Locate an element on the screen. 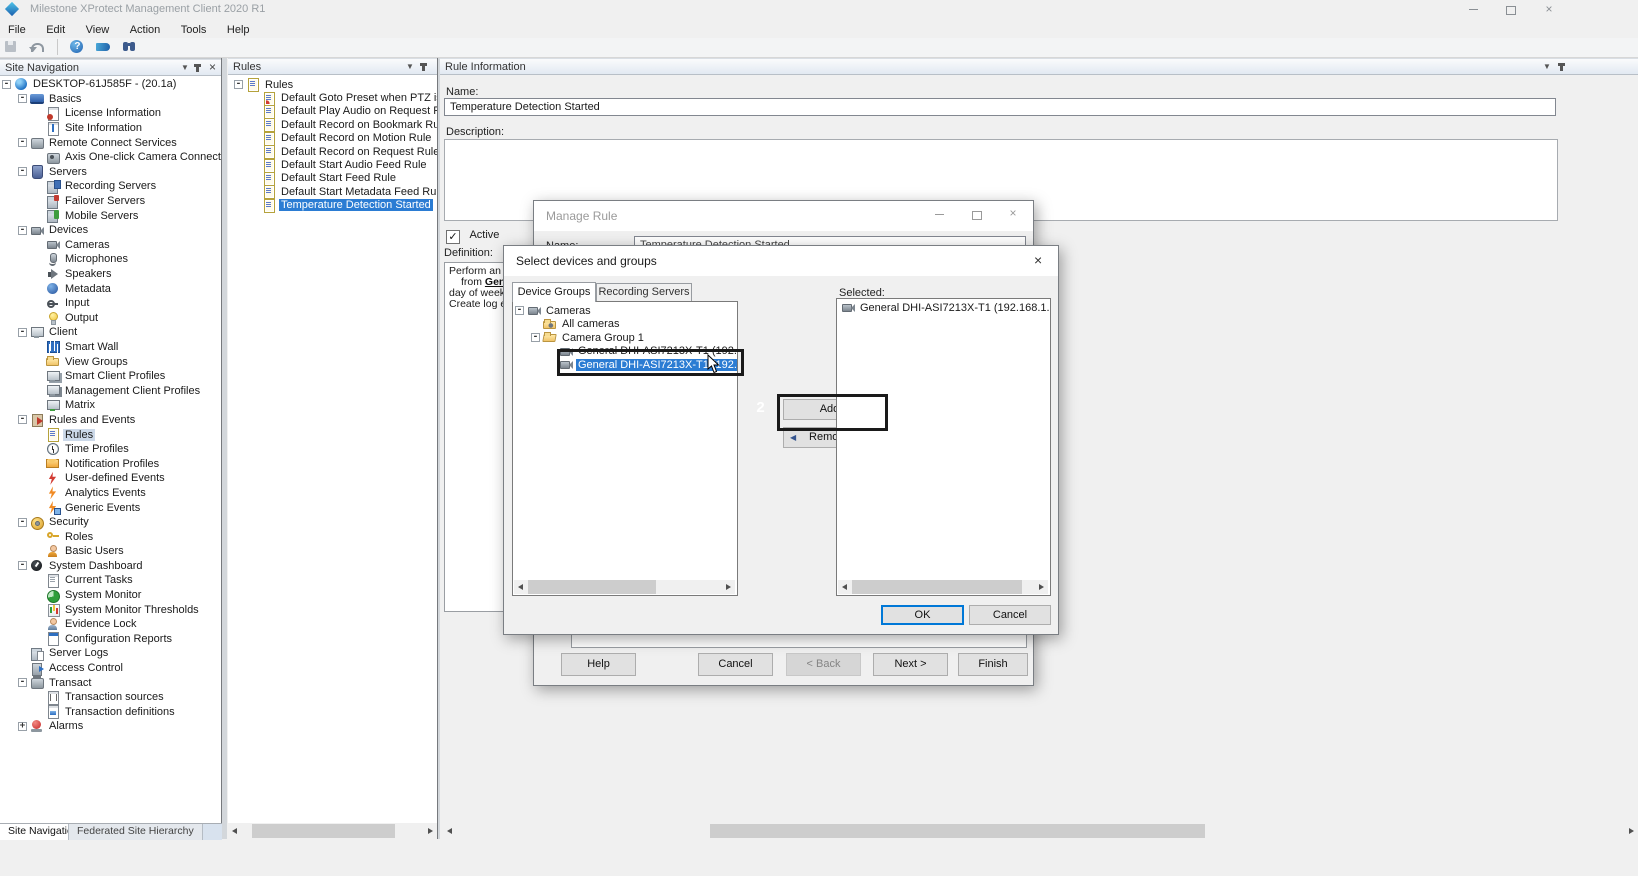 The height and width of the screenshot is (876, 1638). tree-item: Transaction sources is located at coordinates (111, 697).